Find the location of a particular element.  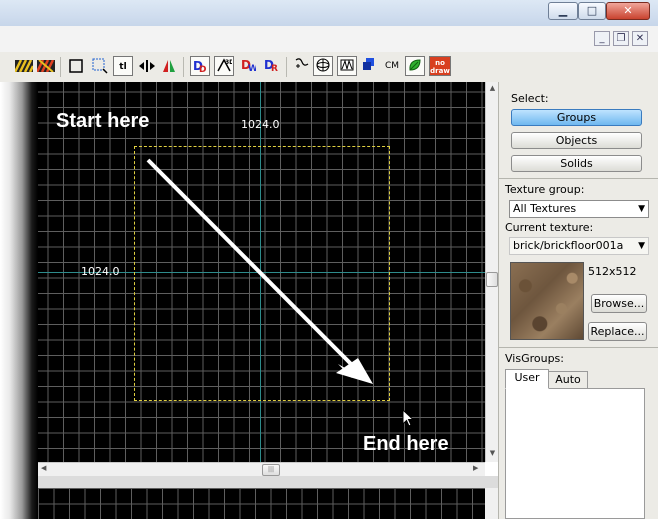

tab-user: User is located at coordinates (527, 379).